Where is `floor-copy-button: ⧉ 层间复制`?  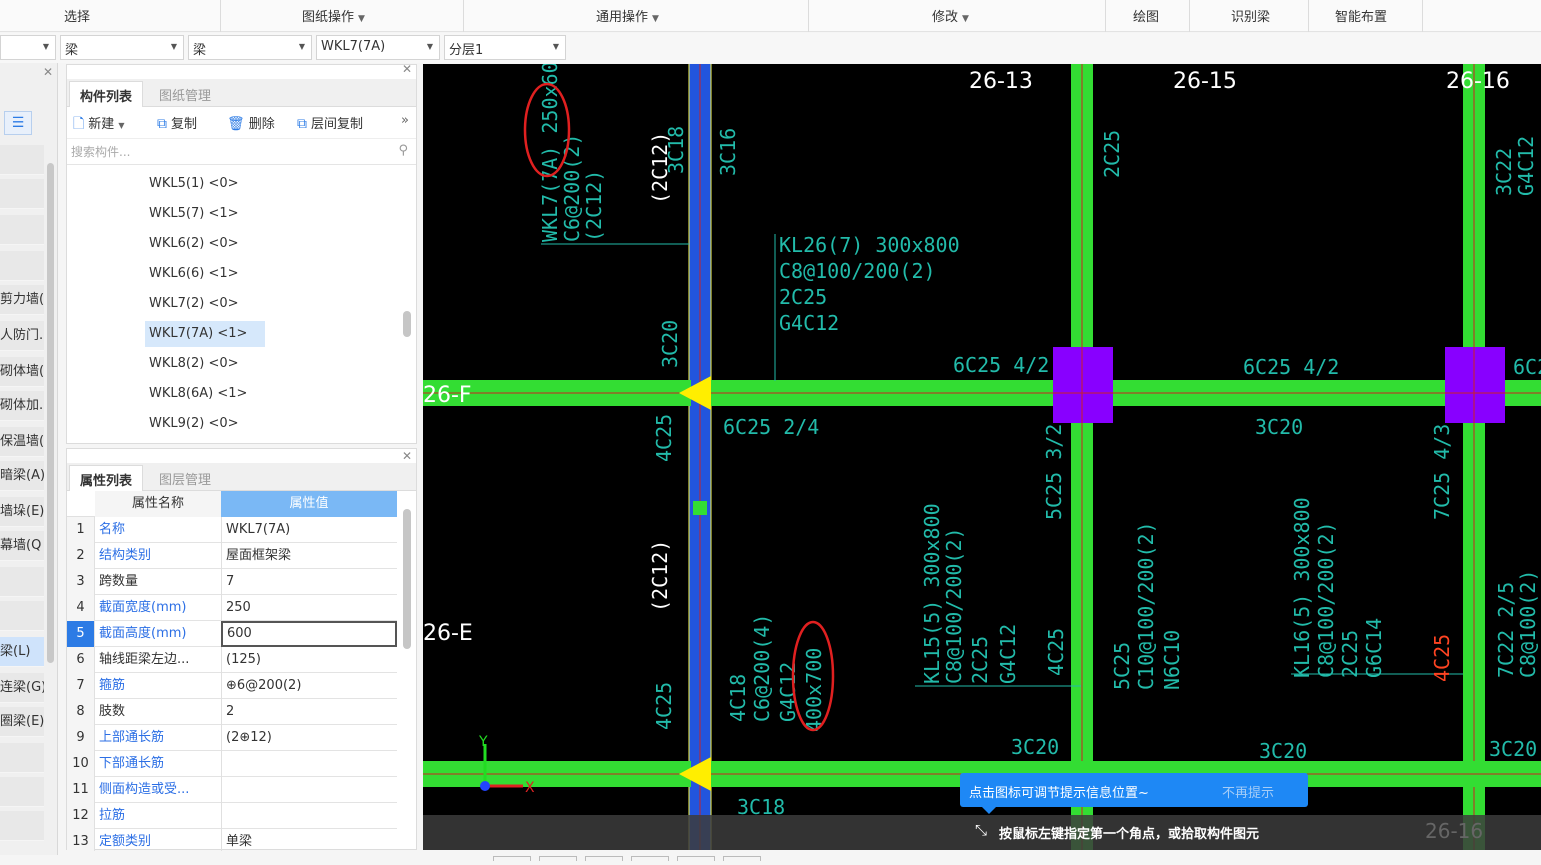
floor-copy-button: ⧉ 层间复制 is located at coordinates (330, 122).